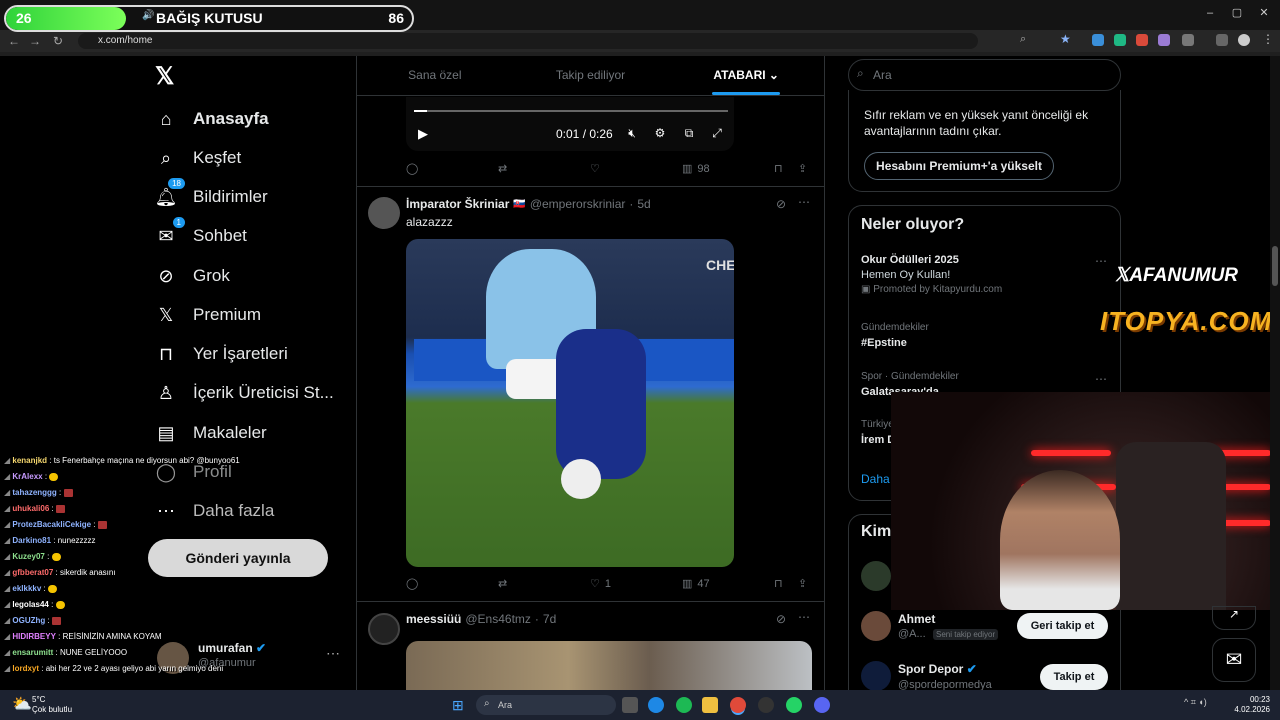  Describe the element at coordinates (457, 204) in the screenshot. I see `tweet-author: İmparator Škriniar` at that location.